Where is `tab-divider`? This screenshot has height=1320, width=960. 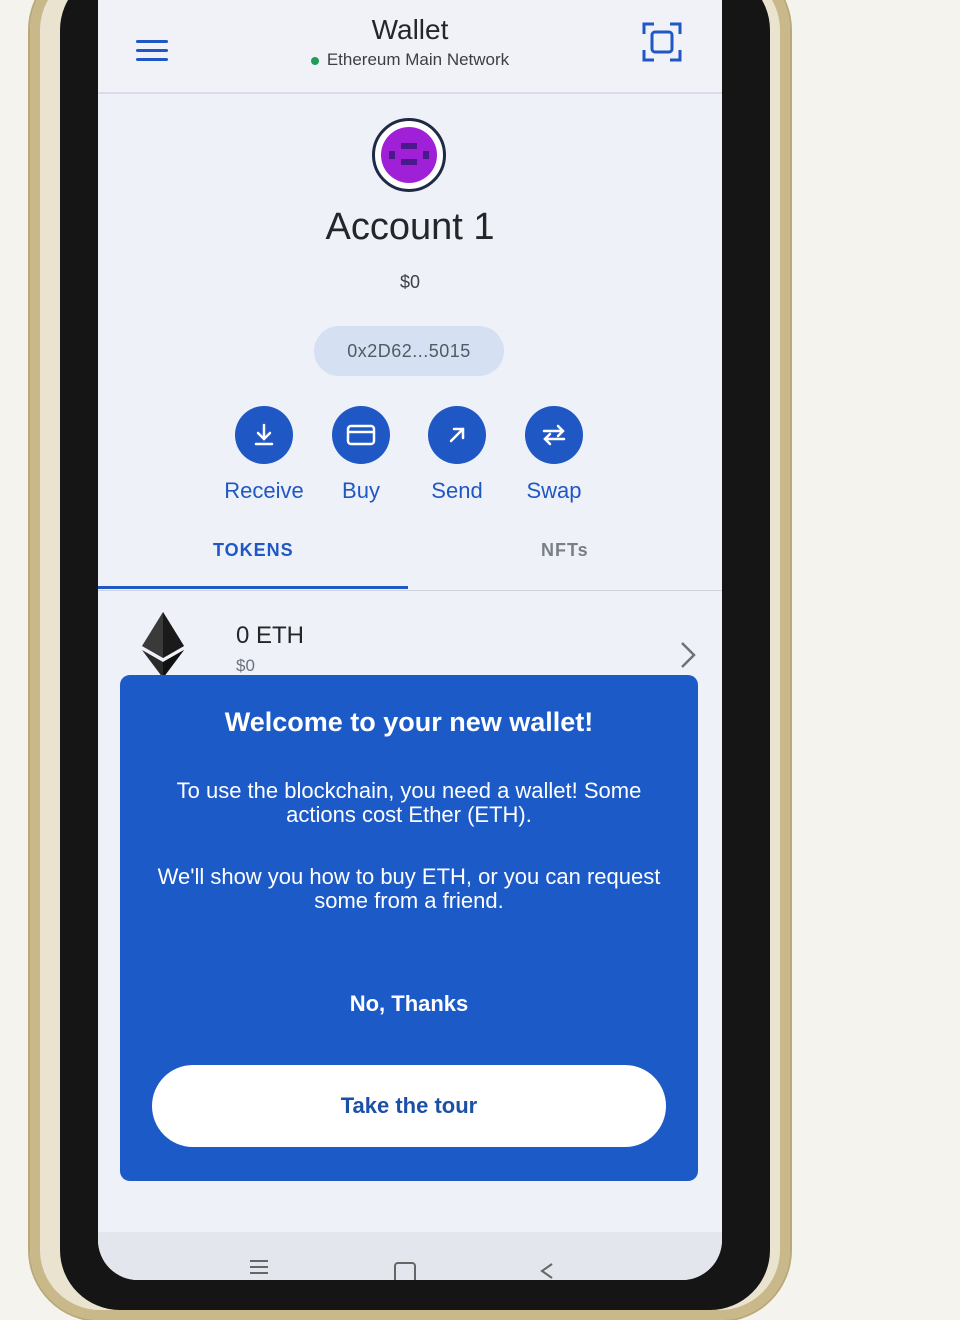 tab-divider is located at coordinates (410, 590).